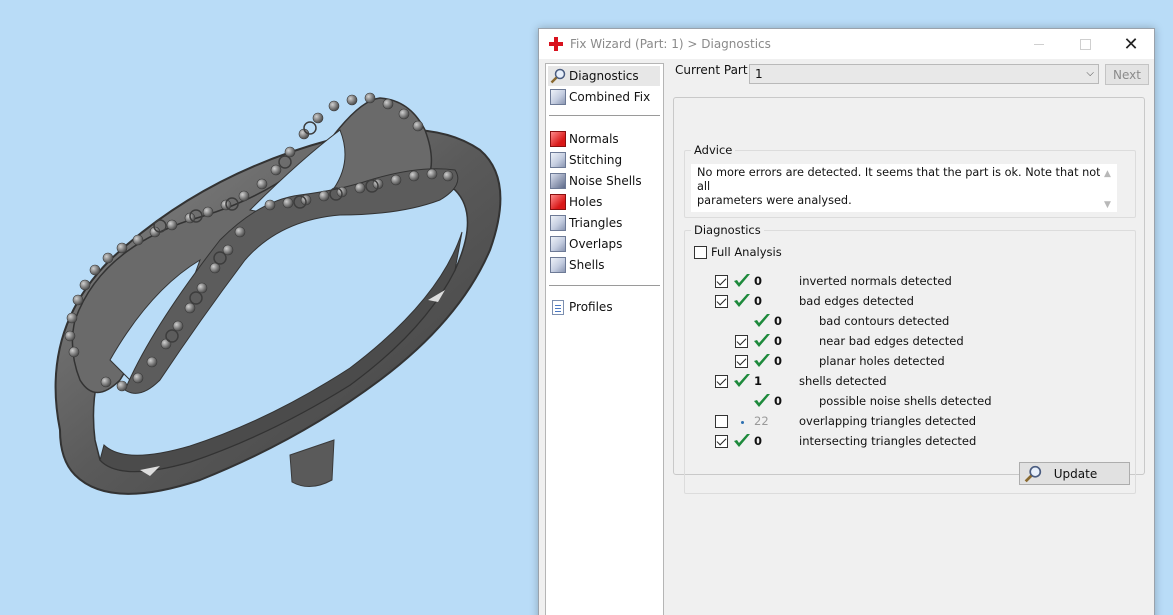 The width and height of the screenshot is (1173, 615). Describe the element at coordinates (721, 281) in the screenshot. I see `inverted-normals-checkbox` at that location.